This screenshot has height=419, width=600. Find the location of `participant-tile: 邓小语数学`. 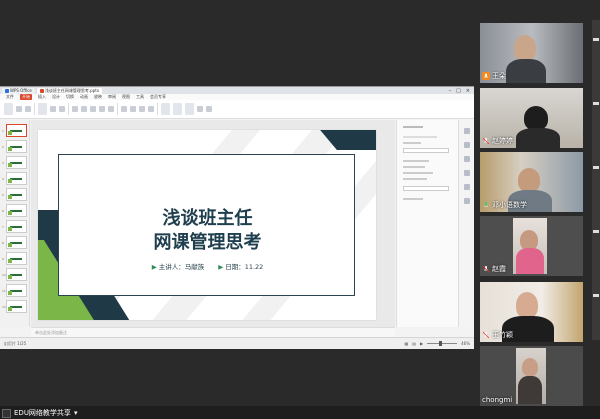

participant-tile: 邓小语数学 is located at coordinates (531, 182).